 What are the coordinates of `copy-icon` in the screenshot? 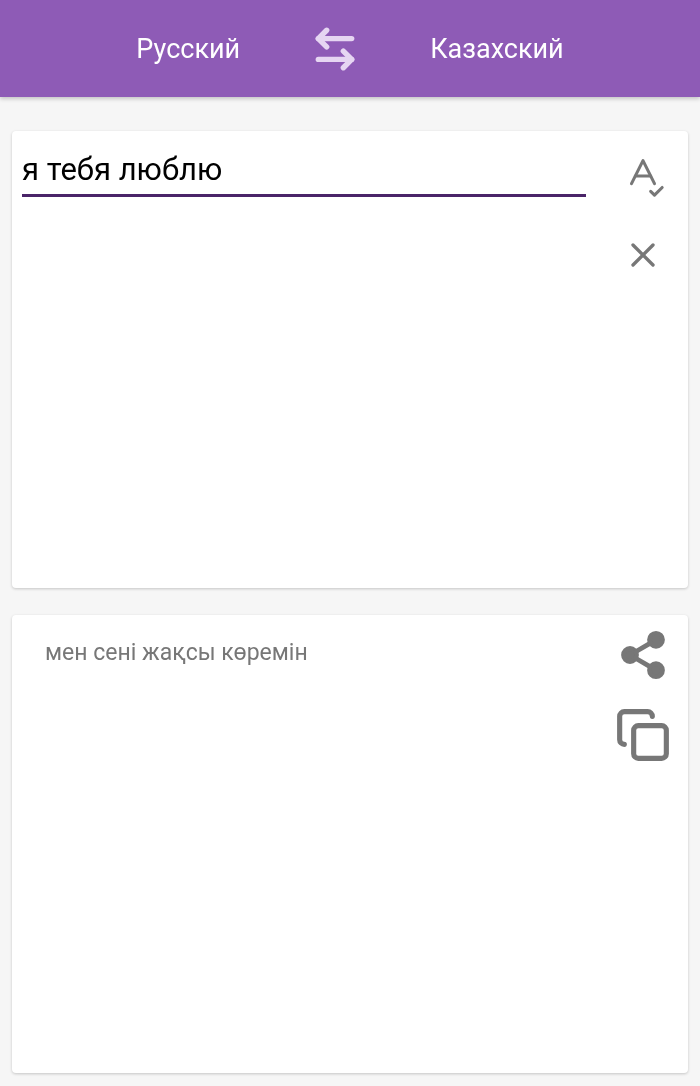 It's located at (643, 735).